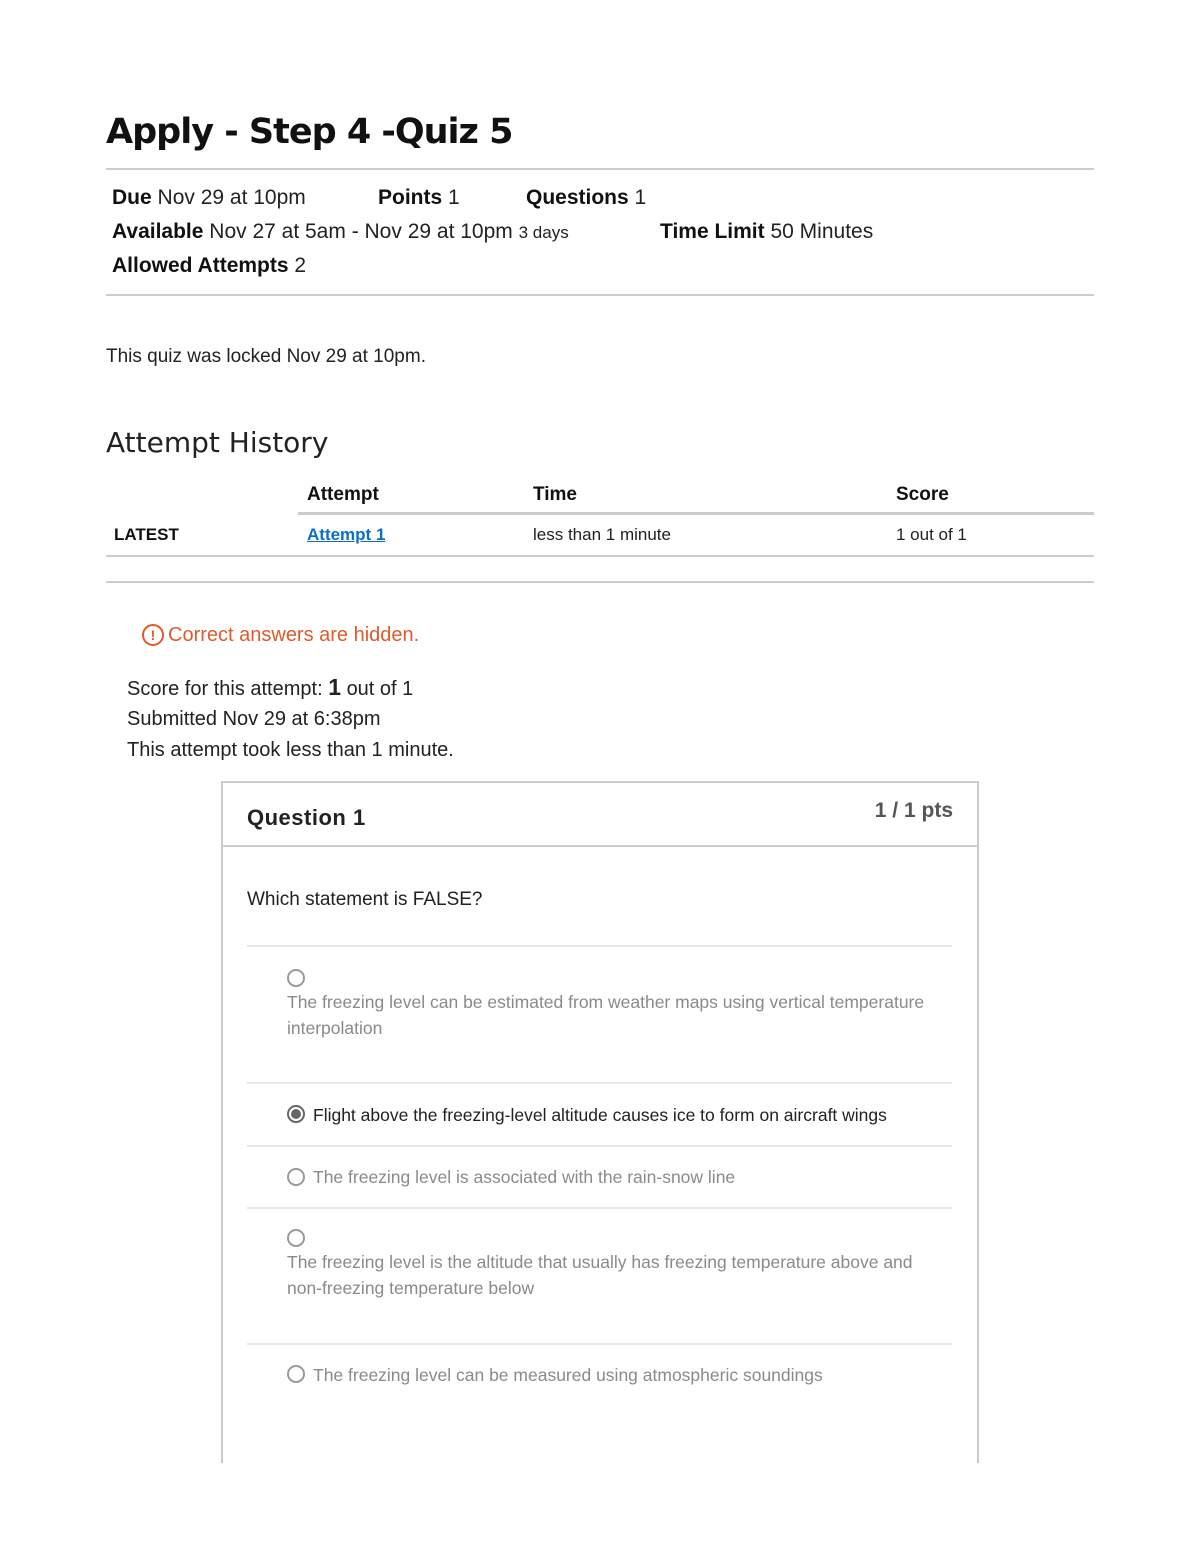 The height and width of the screenshot is (1553, 1200). I want to click on attempt-time: less than 1 minute, so click(602, 534).